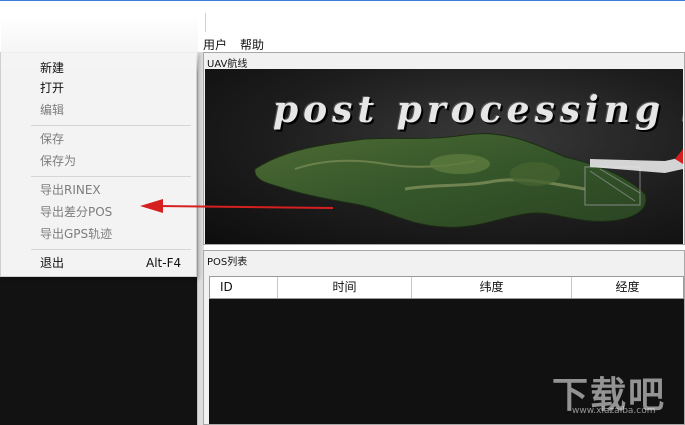 The height and width of the screenshot is (425, 685). Describe the element at coordinates (614, 391) in the screenshot. I see `watermark: 下载吧 www.xiazaiba.com` at that location.